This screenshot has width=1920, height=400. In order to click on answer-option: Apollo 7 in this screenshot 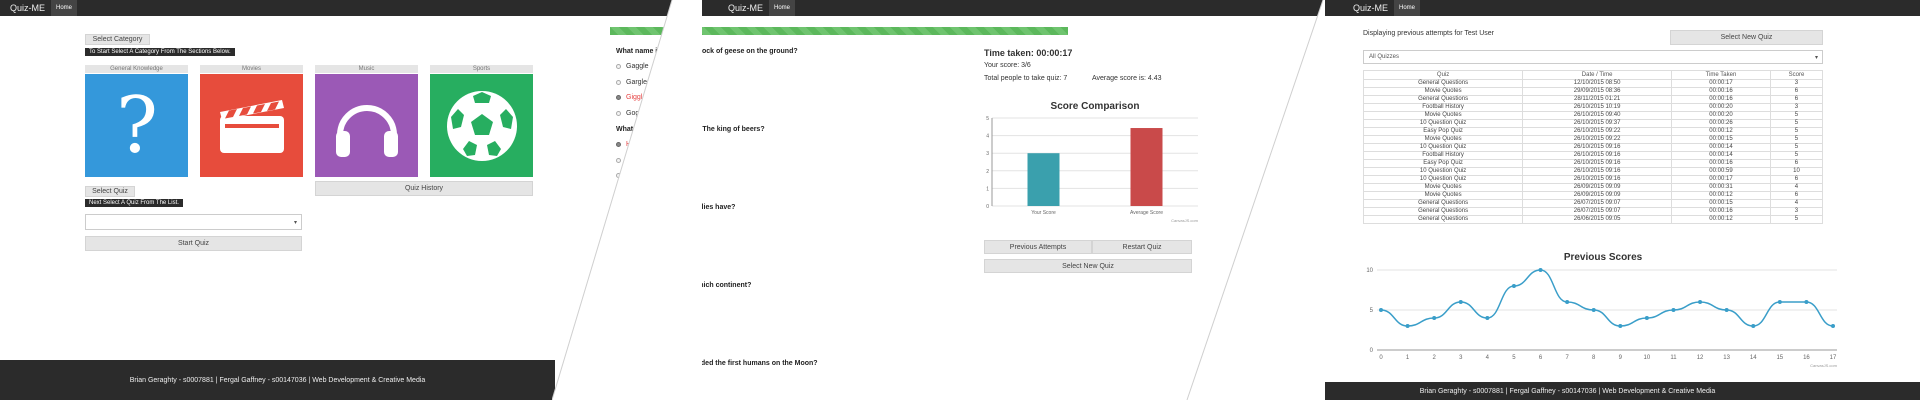, I will do `click(633, 378)`.